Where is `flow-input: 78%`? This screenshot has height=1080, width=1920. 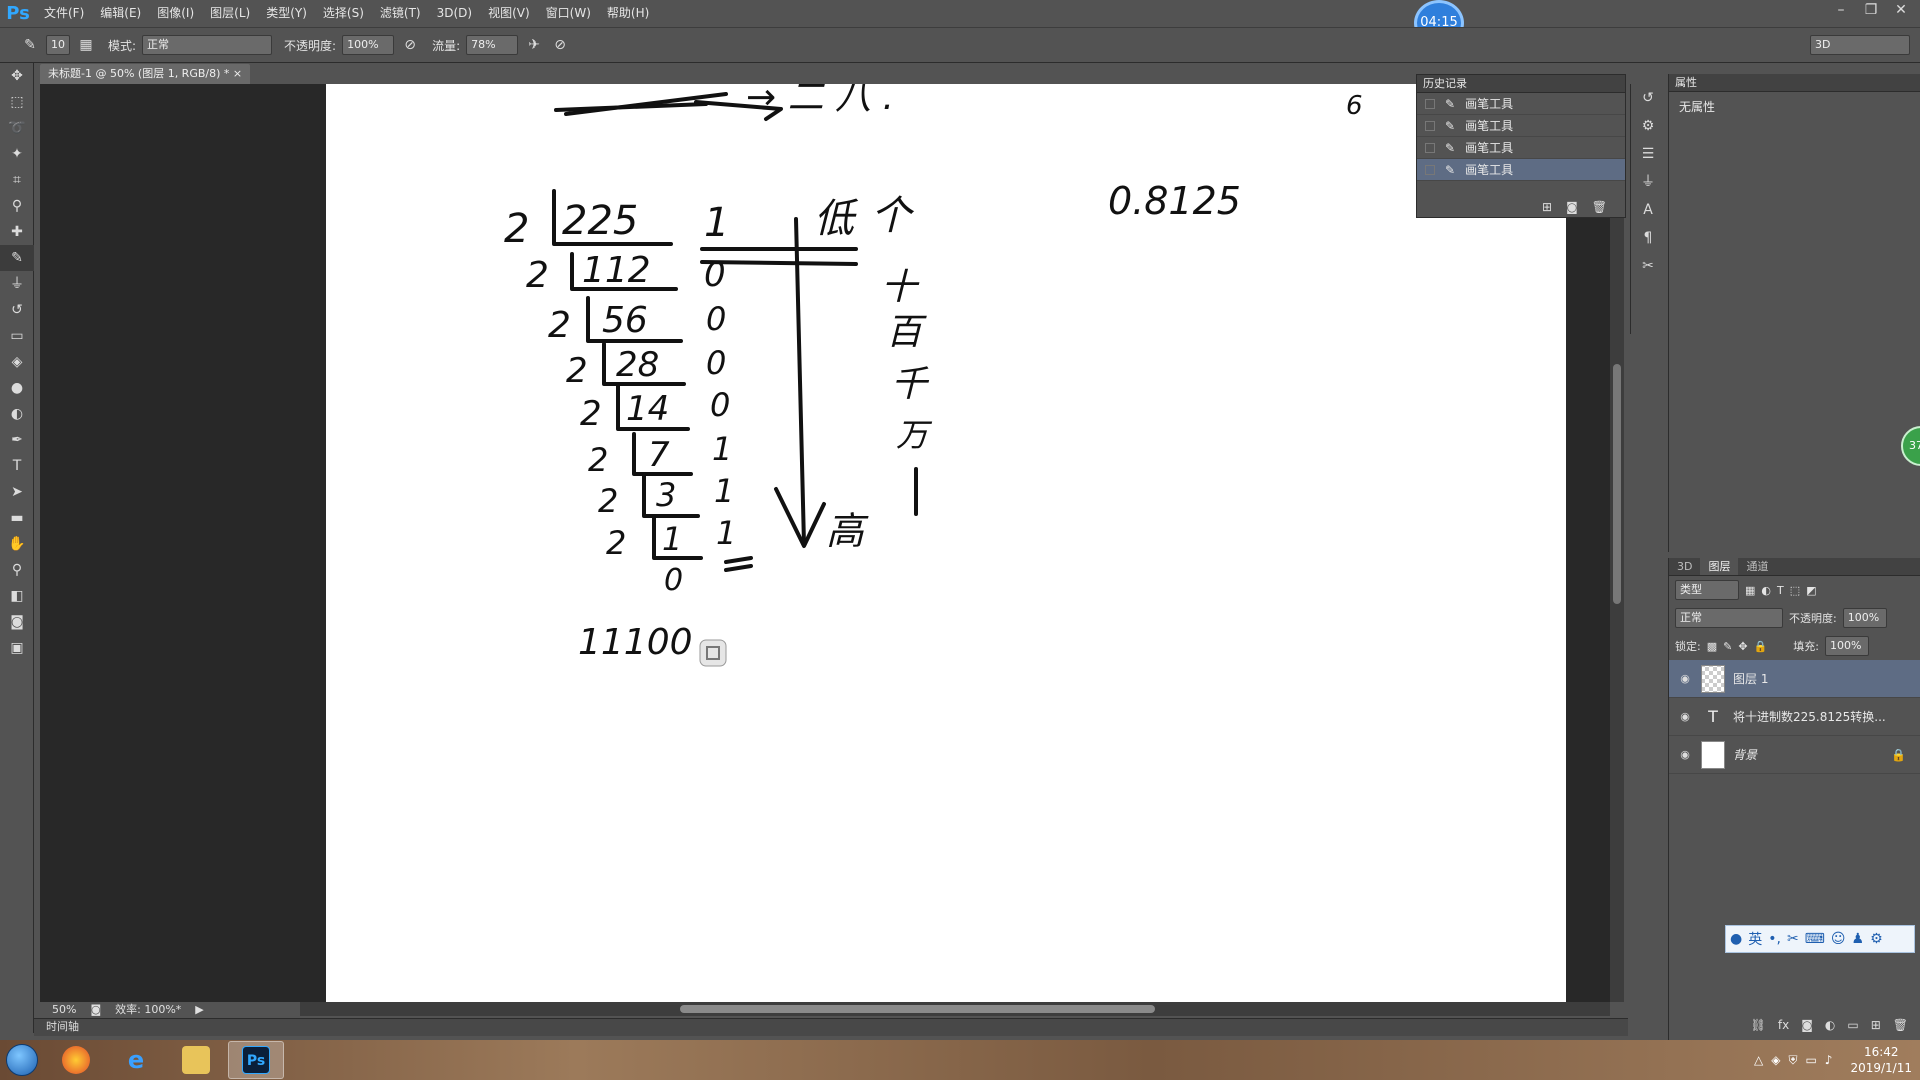
flow-input: 78% is located at coordinates (492, 45).